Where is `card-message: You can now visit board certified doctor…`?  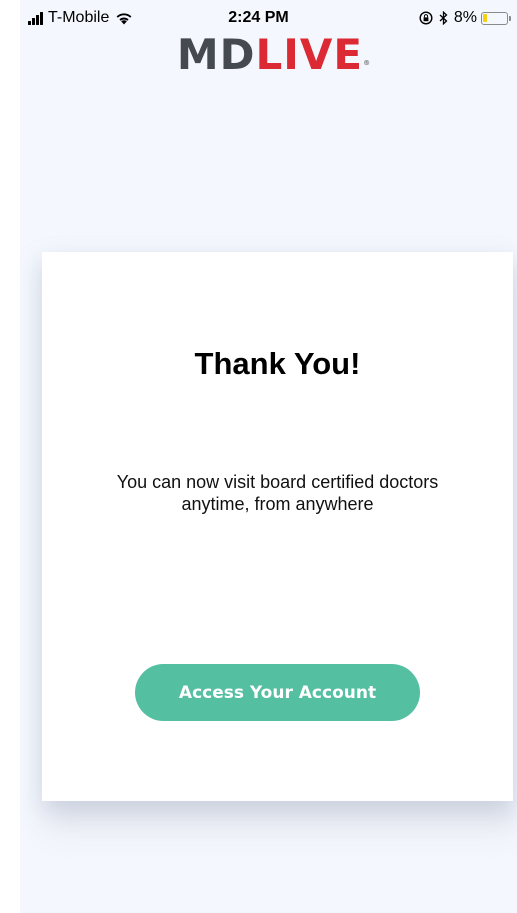
card-message: You can now visit board certified doctor… is located at coordinates (277, 493).